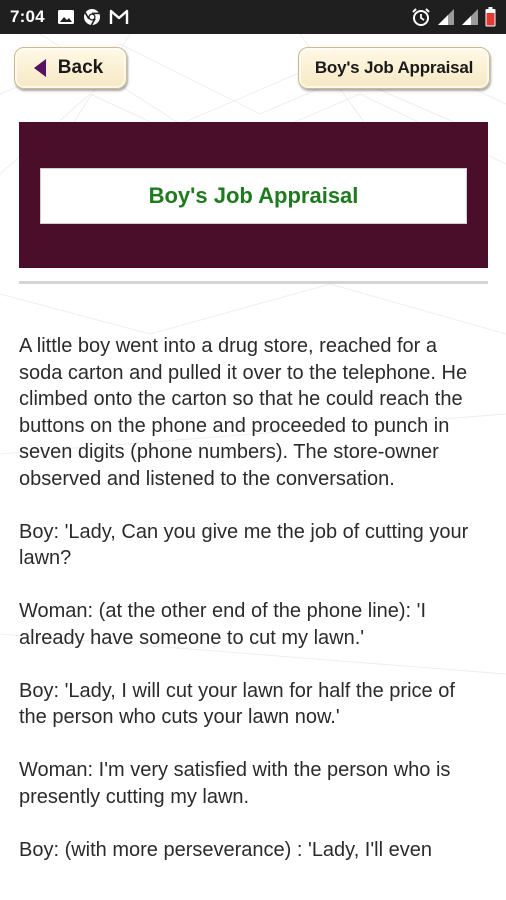 The height and width of the screenshot is (900, 506). I want to click on gmail-icon, so click(119, 17).